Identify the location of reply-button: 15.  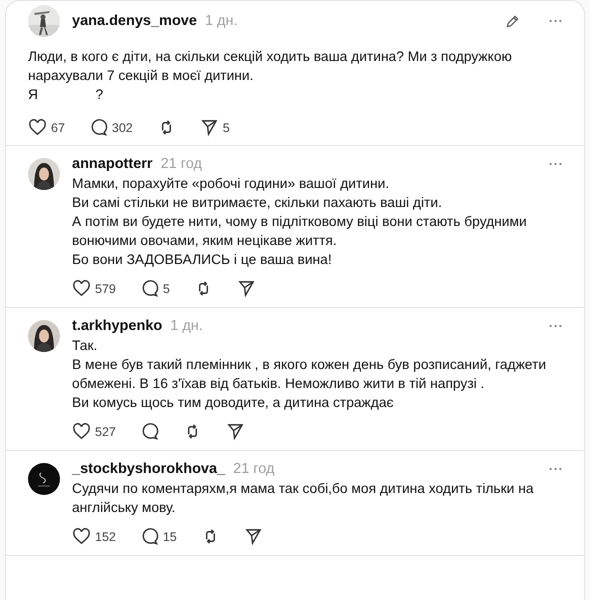
(158, 536).